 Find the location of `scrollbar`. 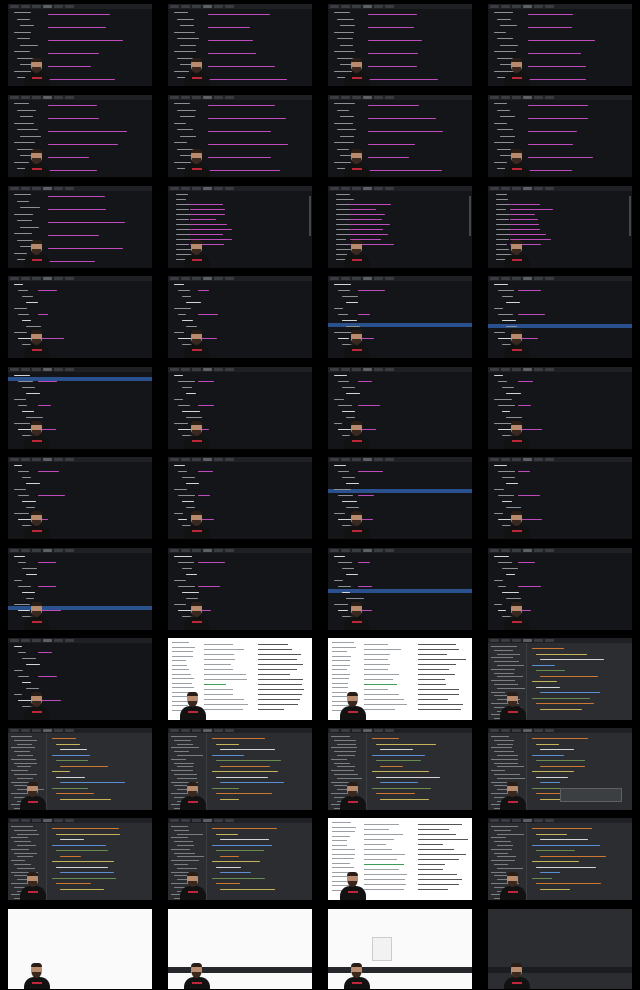

scrollbar is located at coordinates (470, 216).